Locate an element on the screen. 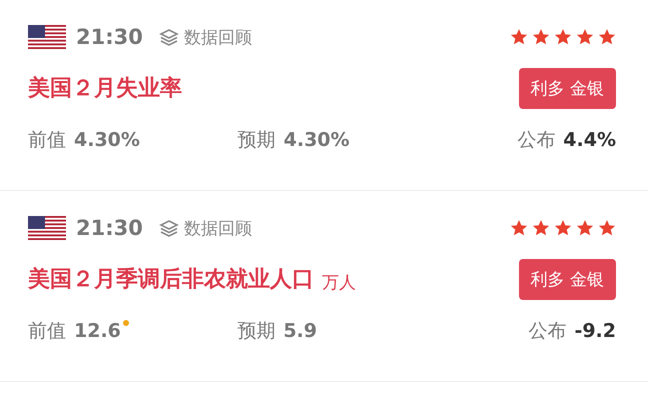  actual-value: -9.2 is located at coordinates (595, 331).